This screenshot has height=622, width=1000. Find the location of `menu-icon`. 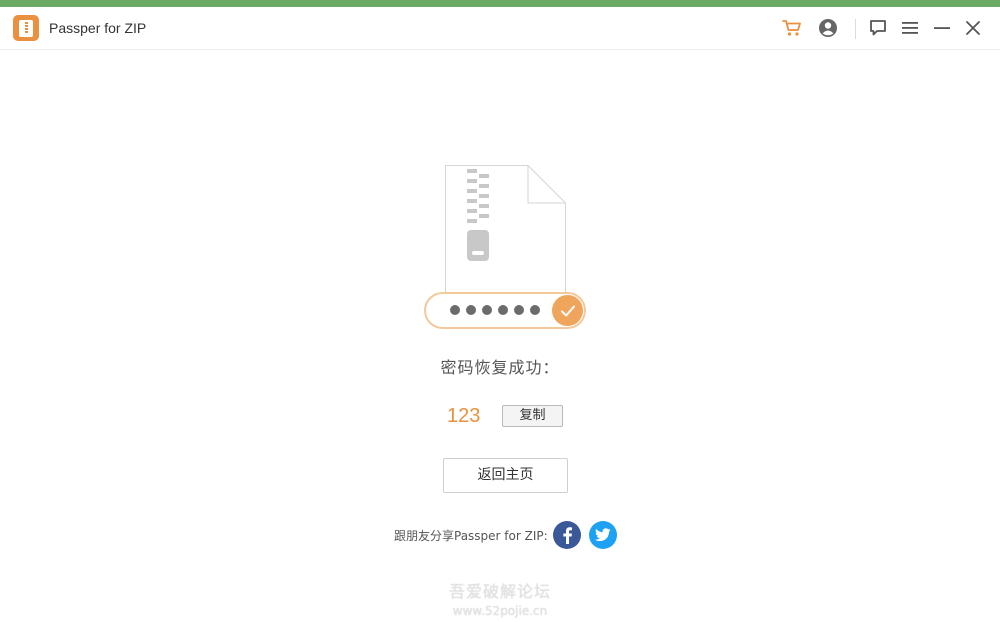

menu-icon is located at coordinates (910, 28).